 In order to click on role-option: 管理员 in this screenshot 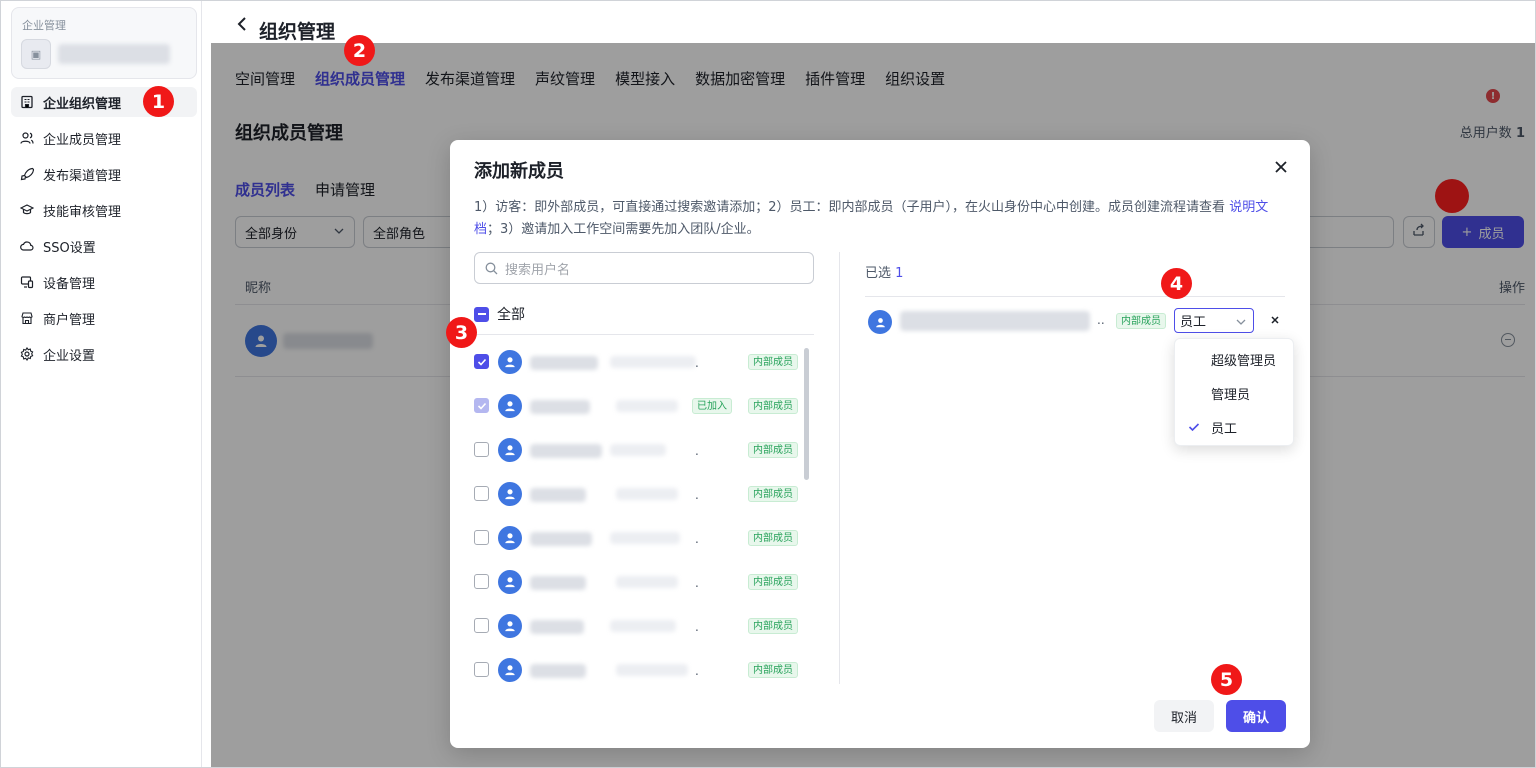, I will do `click(1235, 393)`.